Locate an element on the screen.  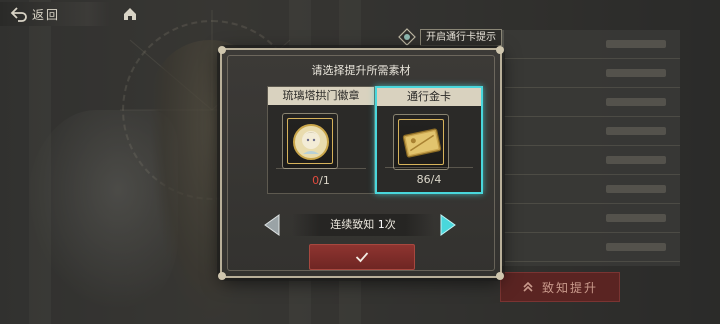
notify-upgrade-button: 致知提升 is located at coordinates (560, 287).